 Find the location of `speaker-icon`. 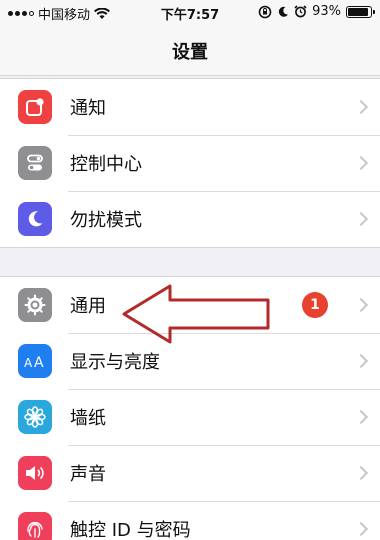

speaker-icon is located at coordinates (35, 473).